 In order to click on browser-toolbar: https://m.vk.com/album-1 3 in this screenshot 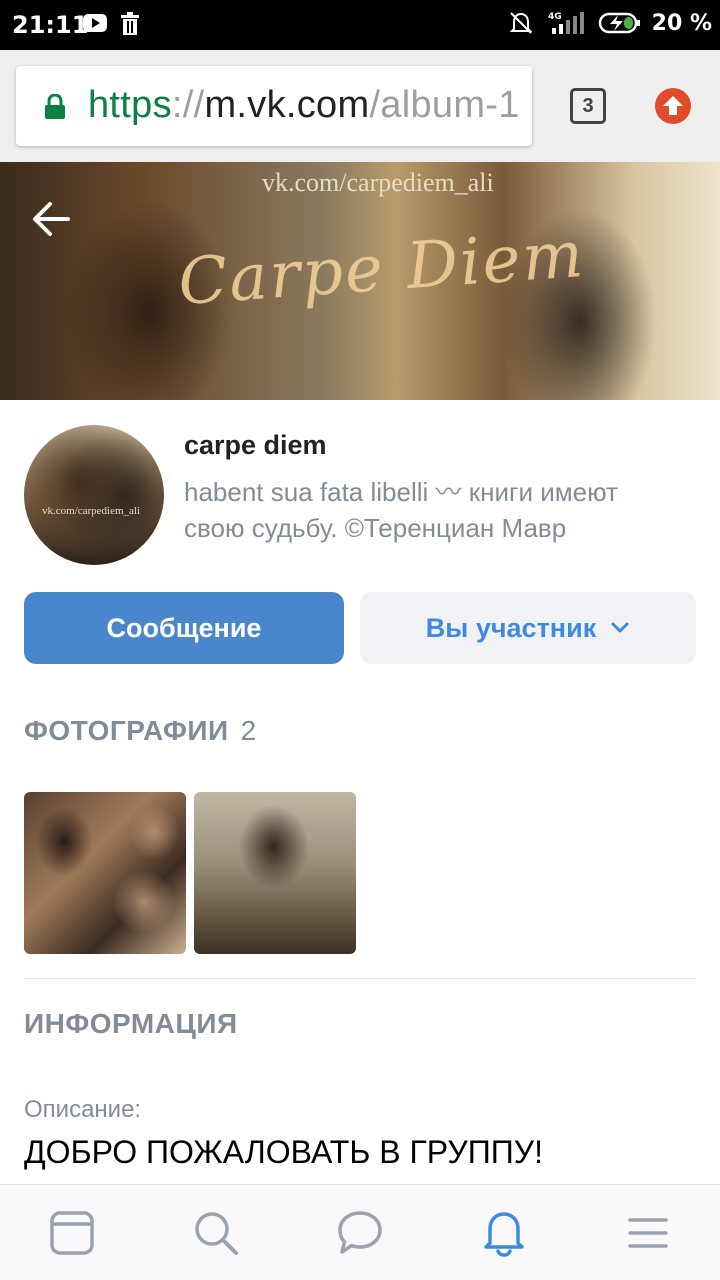, I will do `click(360, 106)`.